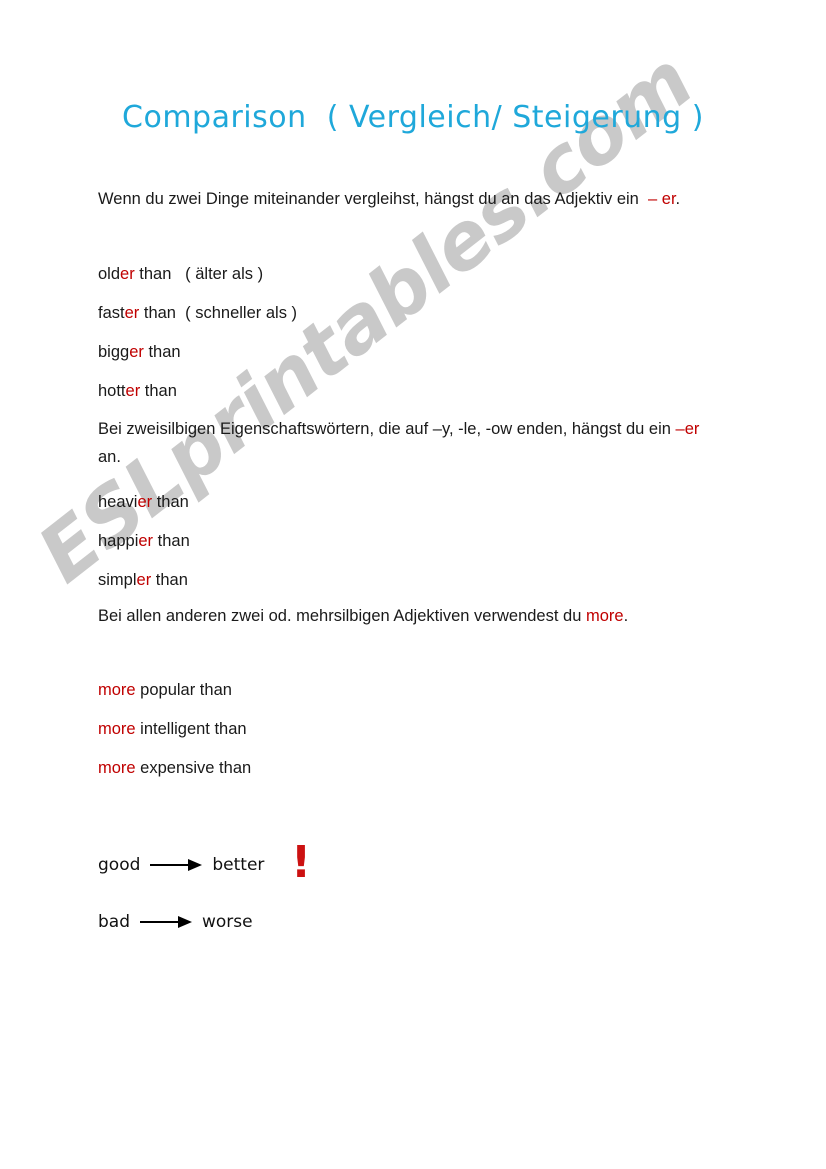 Image resolution: width=826 pixels, height=1169 pixels. Describe the element at coordinates (604, 616) in the screenshot. I see `rule-three-suffix: more` at that location.